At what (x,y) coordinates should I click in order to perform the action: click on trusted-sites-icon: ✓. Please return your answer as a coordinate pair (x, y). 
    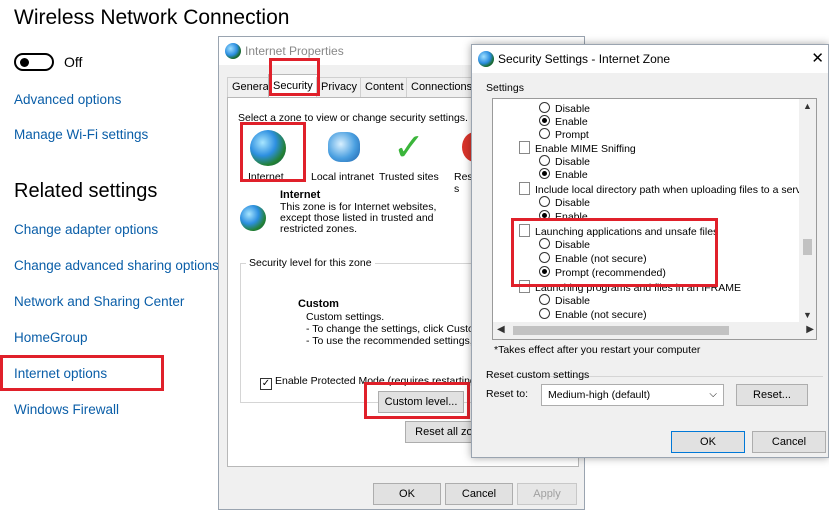
    Looking at the image, I should click on (409, 148).